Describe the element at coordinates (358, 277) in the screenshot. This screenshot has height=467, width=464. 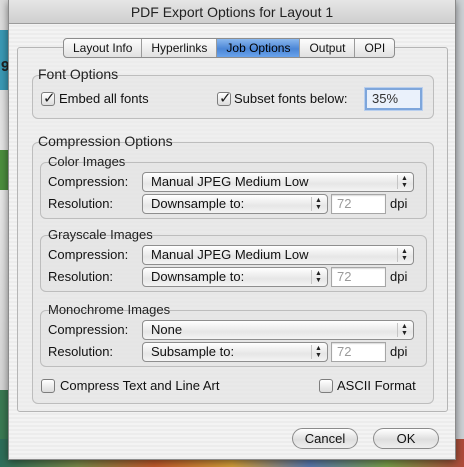
I see `grayscale-resolution-field: 72` at that location.